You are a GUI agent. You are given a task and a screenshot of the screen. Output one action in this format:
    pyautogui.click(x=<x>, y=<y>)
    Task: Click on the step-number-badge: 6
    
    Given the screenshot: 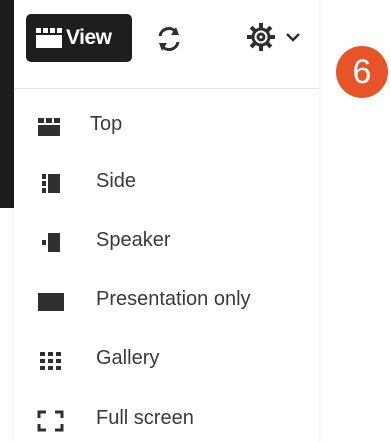 What is the action you would take?
    pyautogui.click(x=362, y=72)
    